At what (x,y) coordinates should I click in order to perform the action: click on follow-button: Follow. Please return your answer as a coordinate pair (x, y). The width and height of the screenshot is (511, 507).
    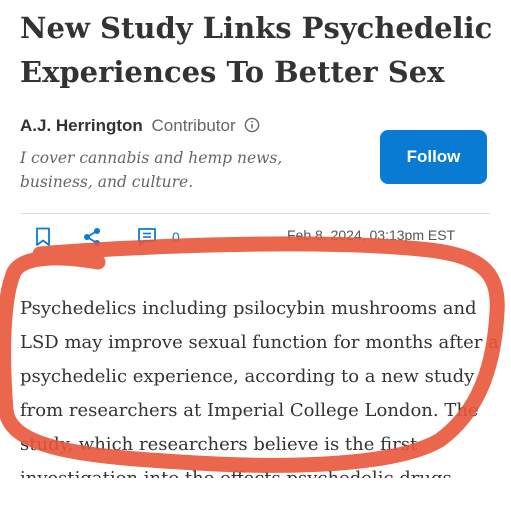
    Looking at the image, I should click on (433, 157).